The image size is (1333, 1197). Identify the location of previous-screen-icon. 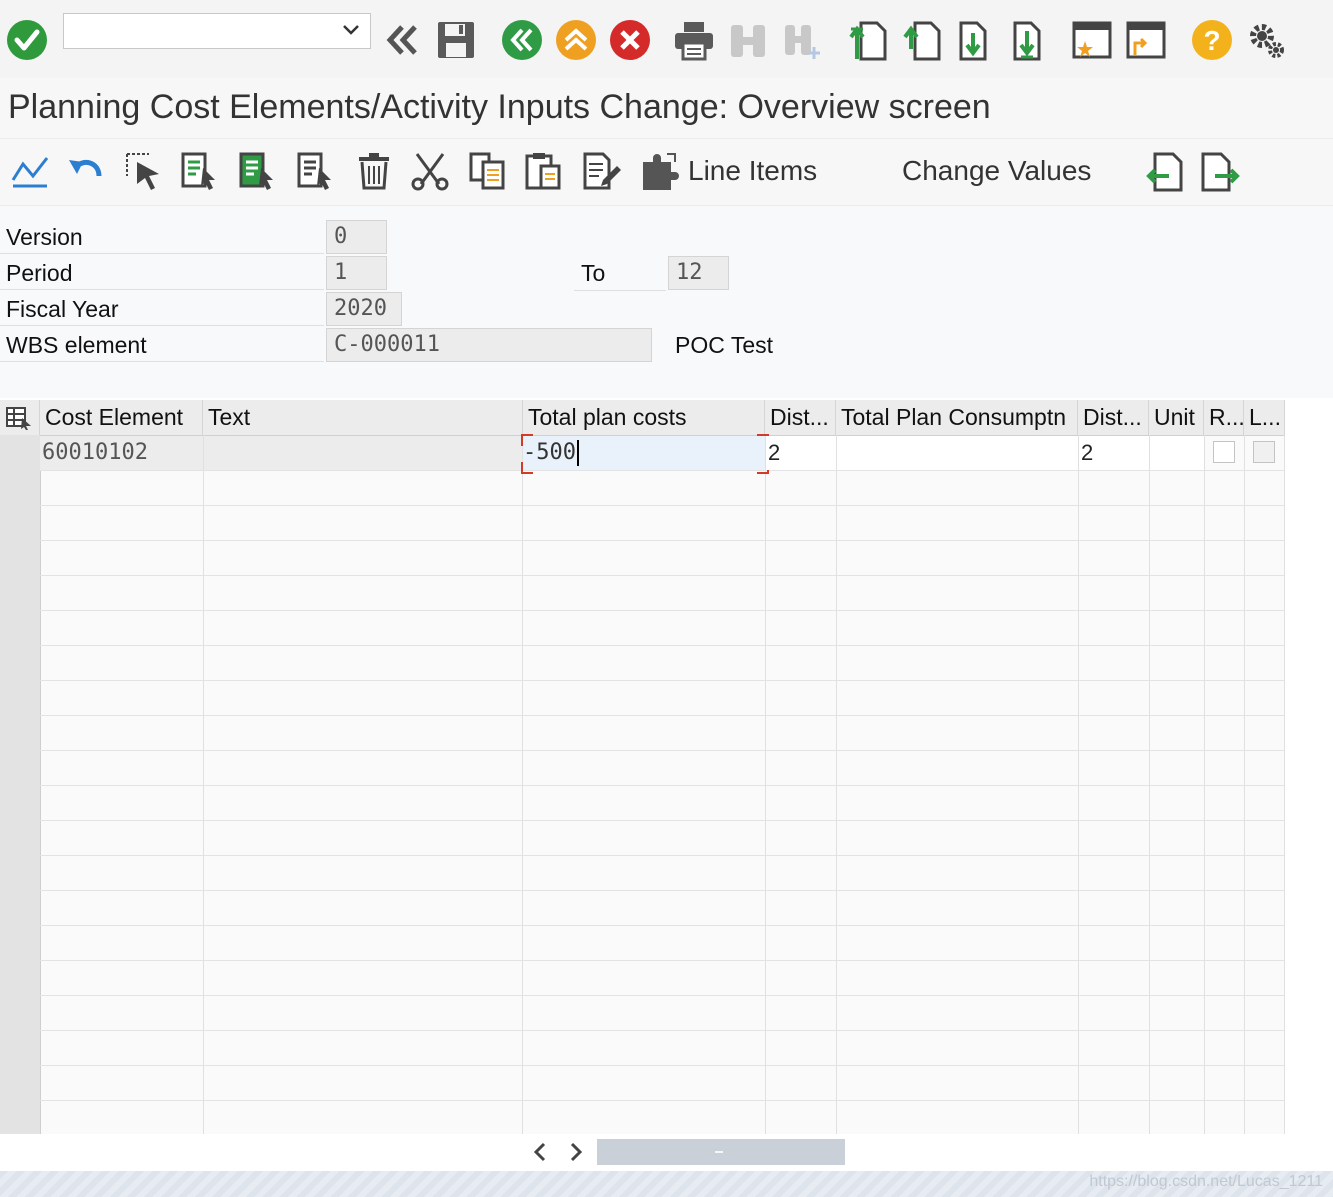
(1164, 171).